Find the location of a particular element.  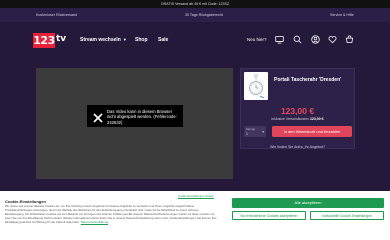

feedback-question-link: Wie finden Sie Anfra_Ihr Angebot? is located at coordinates (297, 147).